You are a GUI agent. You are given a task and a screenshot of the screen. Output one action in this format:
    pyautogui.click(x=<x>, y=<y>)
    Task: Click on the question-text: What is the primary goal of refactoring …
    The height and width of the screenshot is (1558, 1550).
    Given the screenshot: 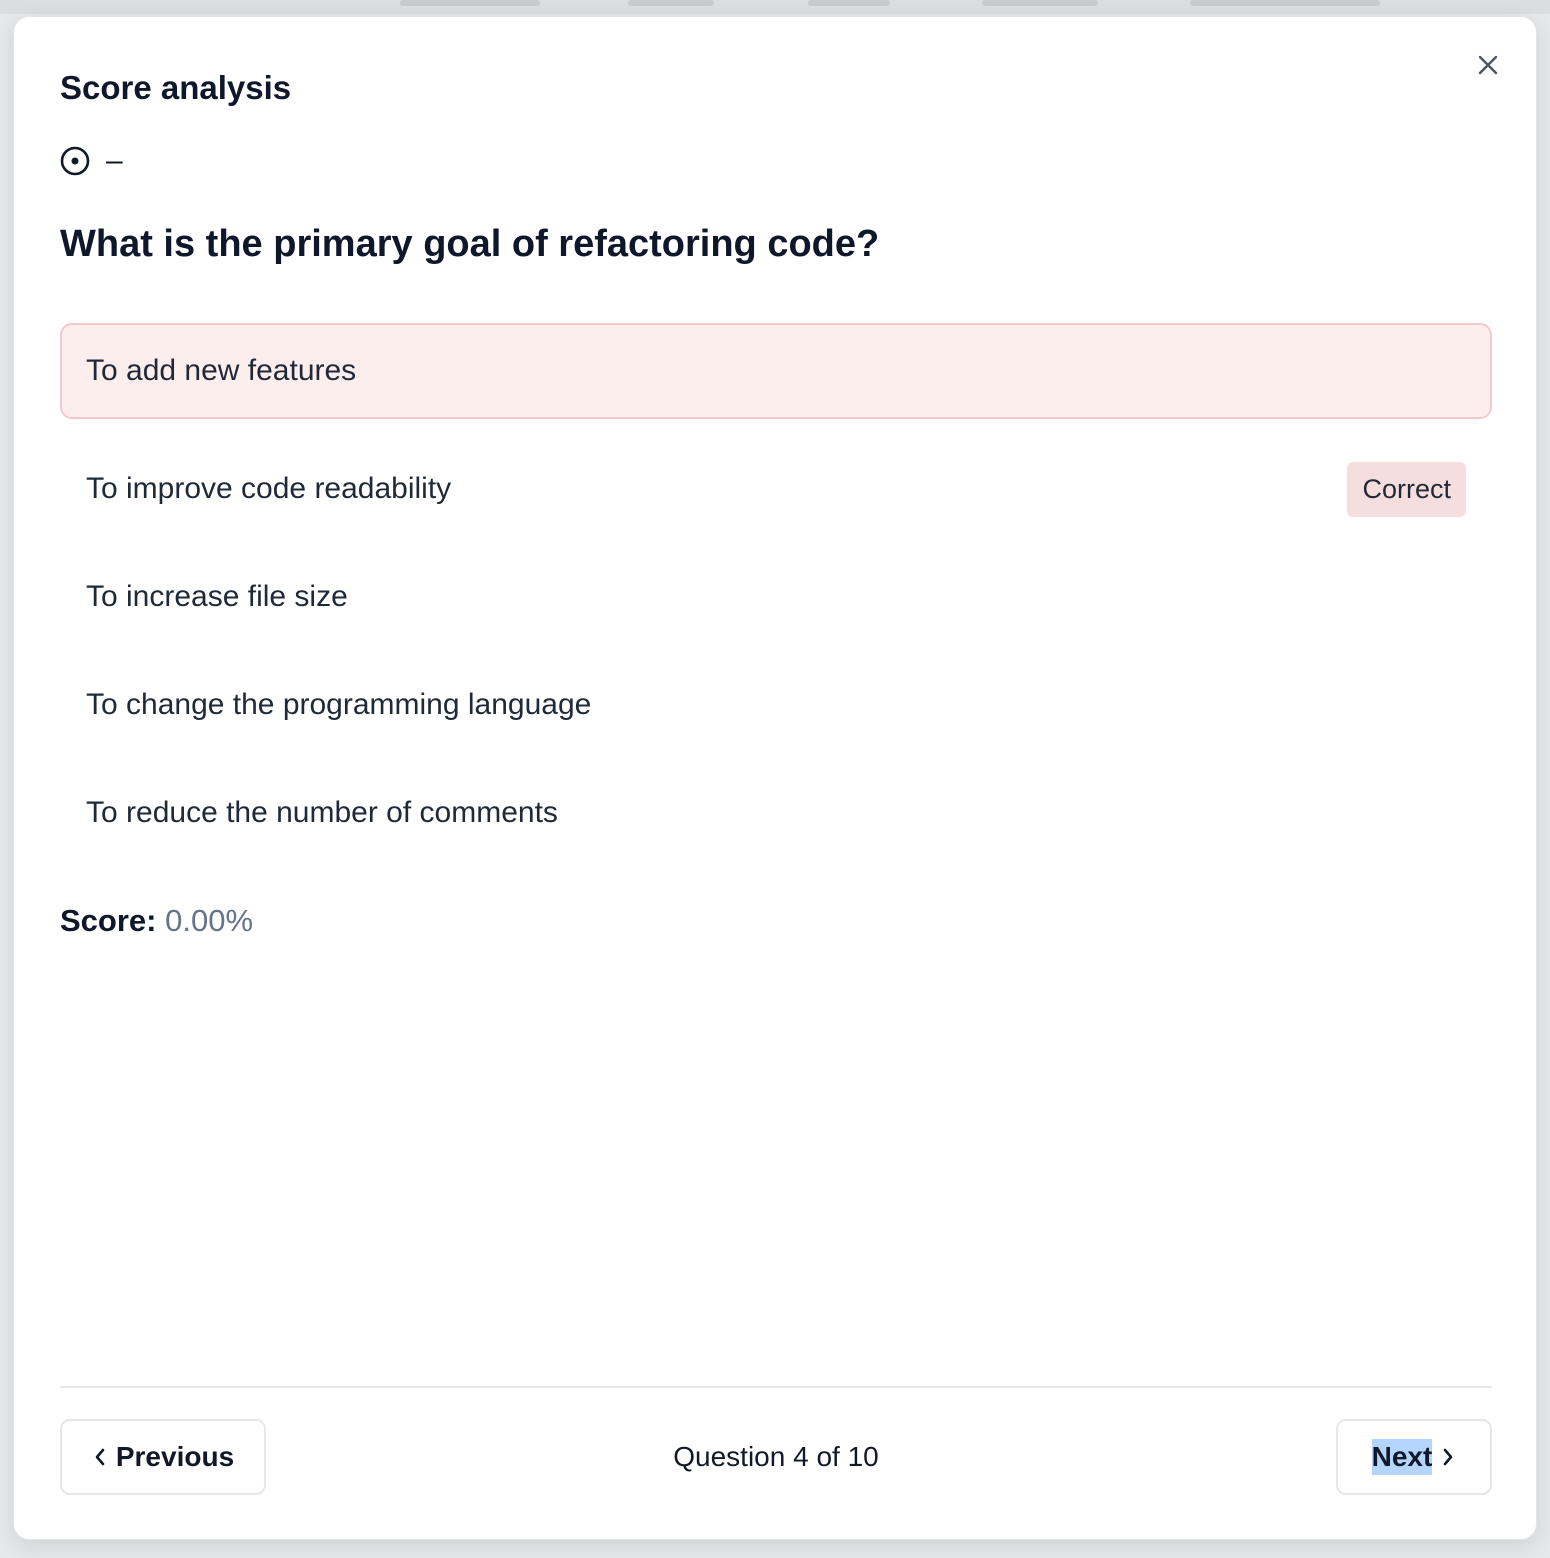 What is the action you would take?
    pyautogui.click(x=470, y=244)
    